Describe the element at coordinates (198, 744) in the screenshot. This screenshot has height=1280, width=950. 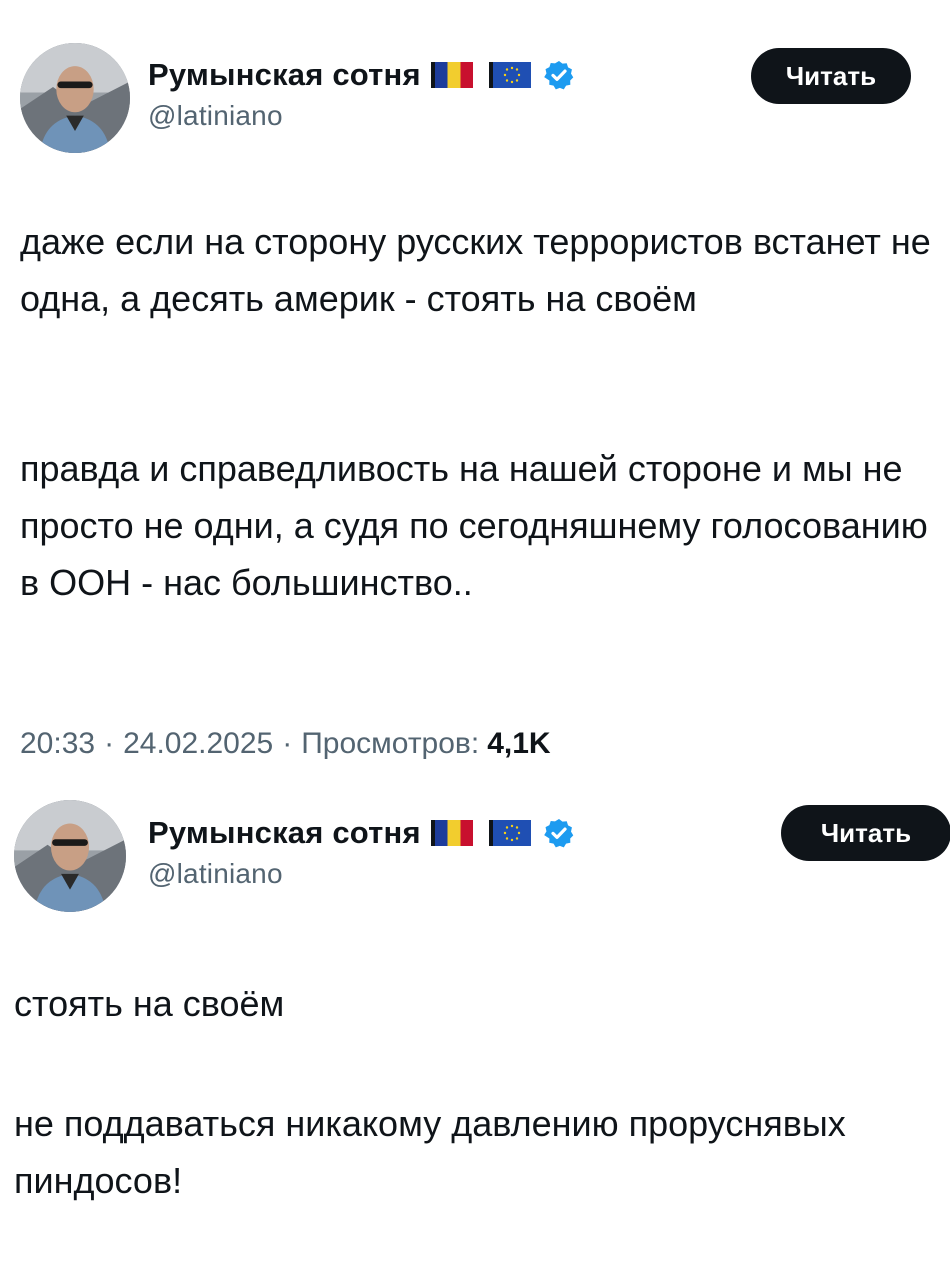
I see `tweet-date: 24.02.2025` at that location.